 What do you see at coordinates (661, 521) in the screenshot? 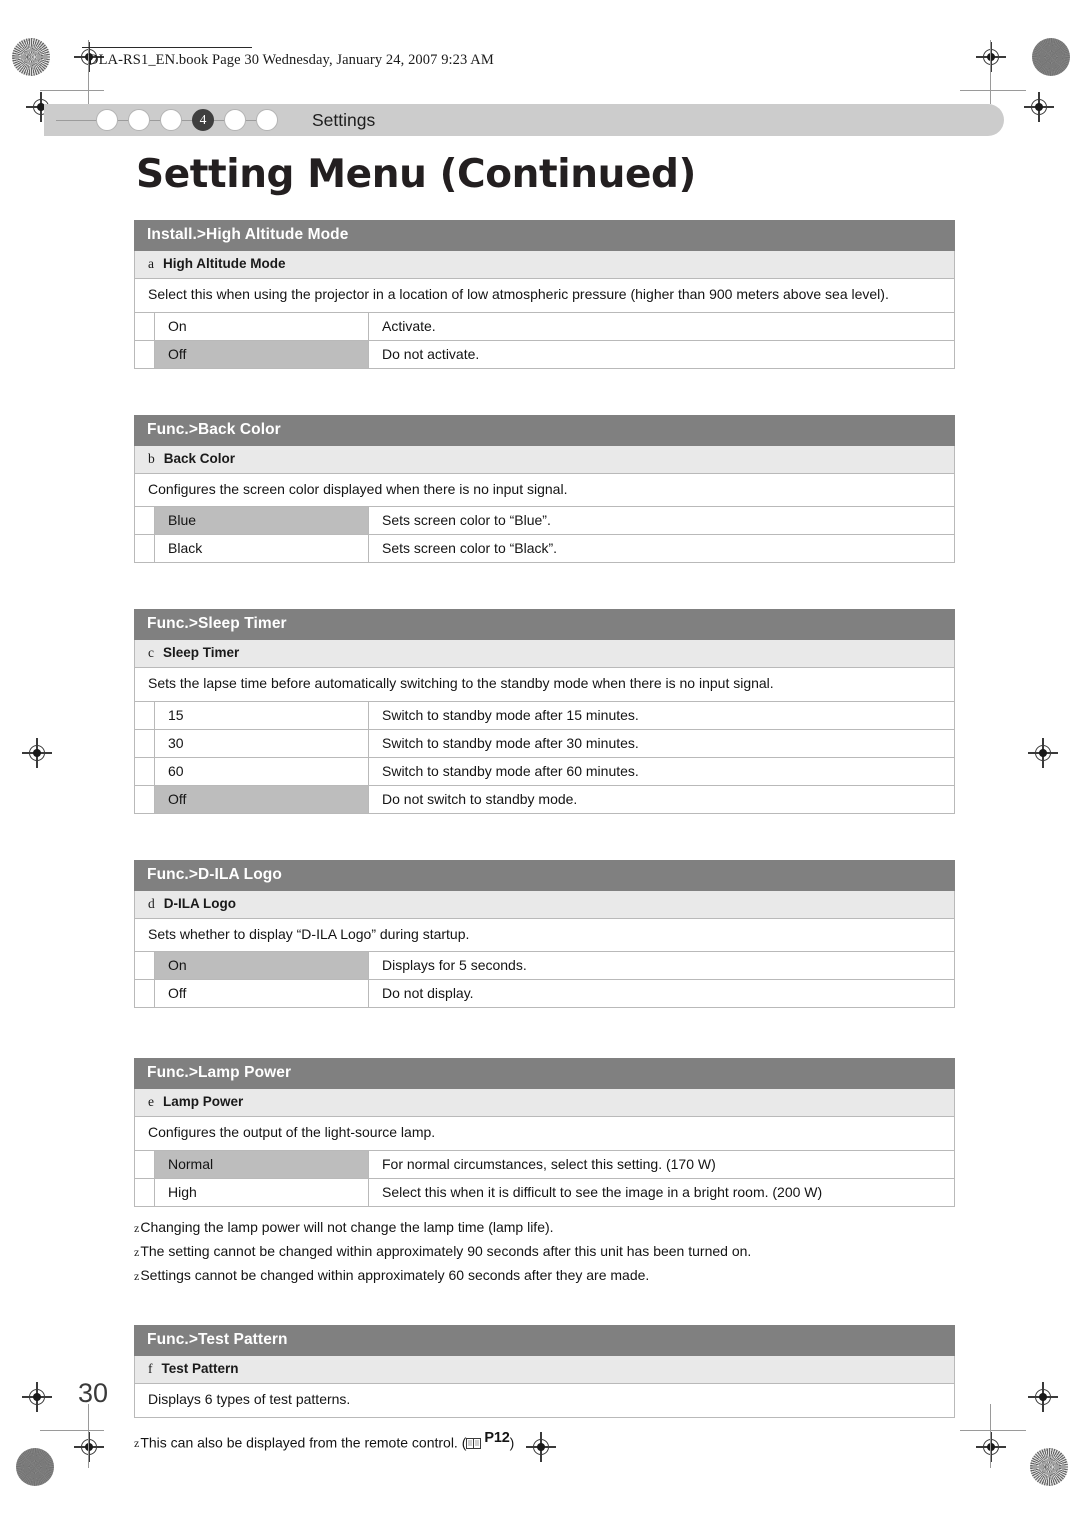
I see `detail-cell: Sets screen color to “Blue”.` at bounding box center [661, 521].